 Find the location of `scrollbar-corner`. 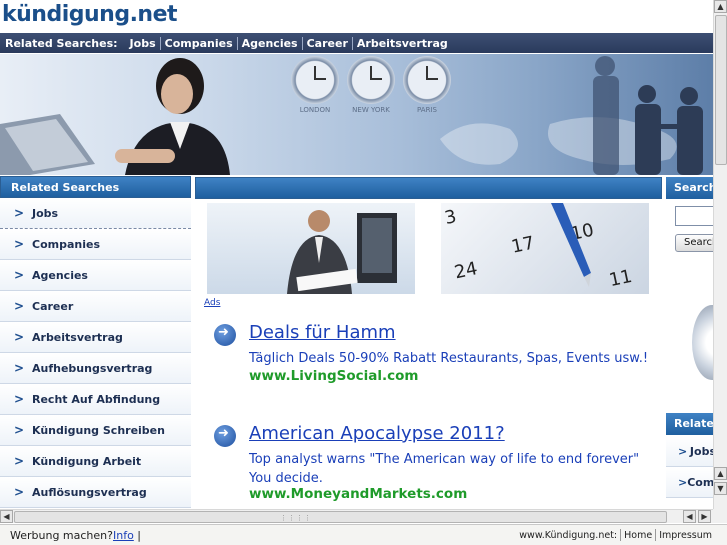

scrollbar-corner is located at coordinates (720, 516).